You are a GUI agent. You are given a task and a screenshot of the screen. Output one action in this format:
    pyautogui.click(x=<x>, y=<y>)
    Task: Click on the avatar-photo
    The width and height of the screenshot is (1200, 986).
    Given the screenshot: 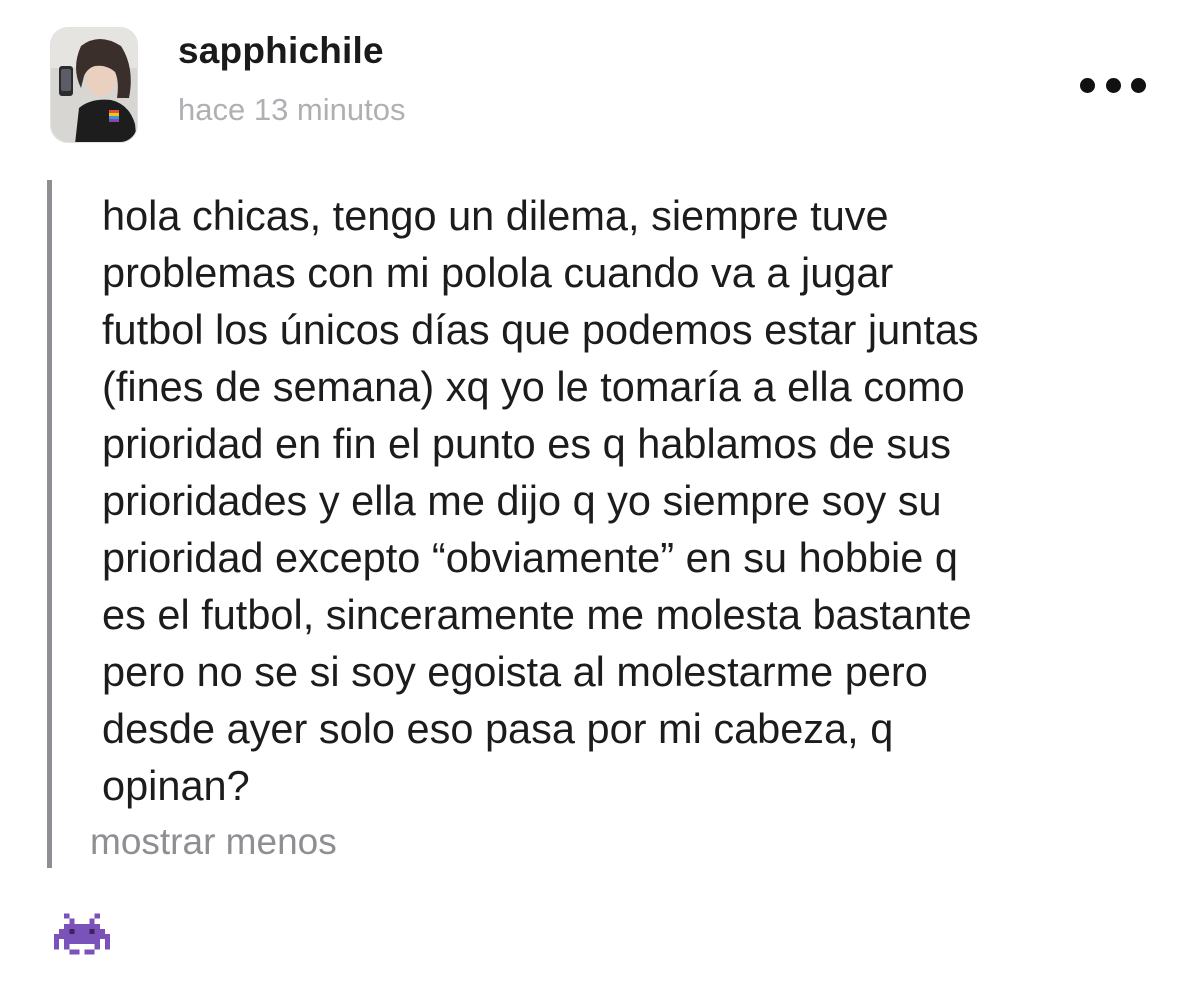 What is the action you would take?
    pyautogui.click(x=94, y=85)
    